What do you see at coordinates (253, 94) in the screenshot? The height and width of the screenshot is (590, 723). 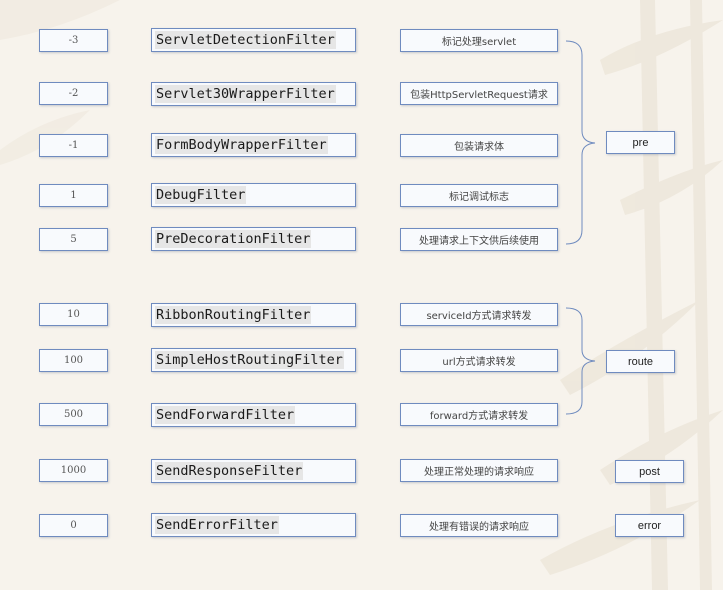 I see `filter-name: Servlet30WrapperFilter` at bounding box center [253, 94].